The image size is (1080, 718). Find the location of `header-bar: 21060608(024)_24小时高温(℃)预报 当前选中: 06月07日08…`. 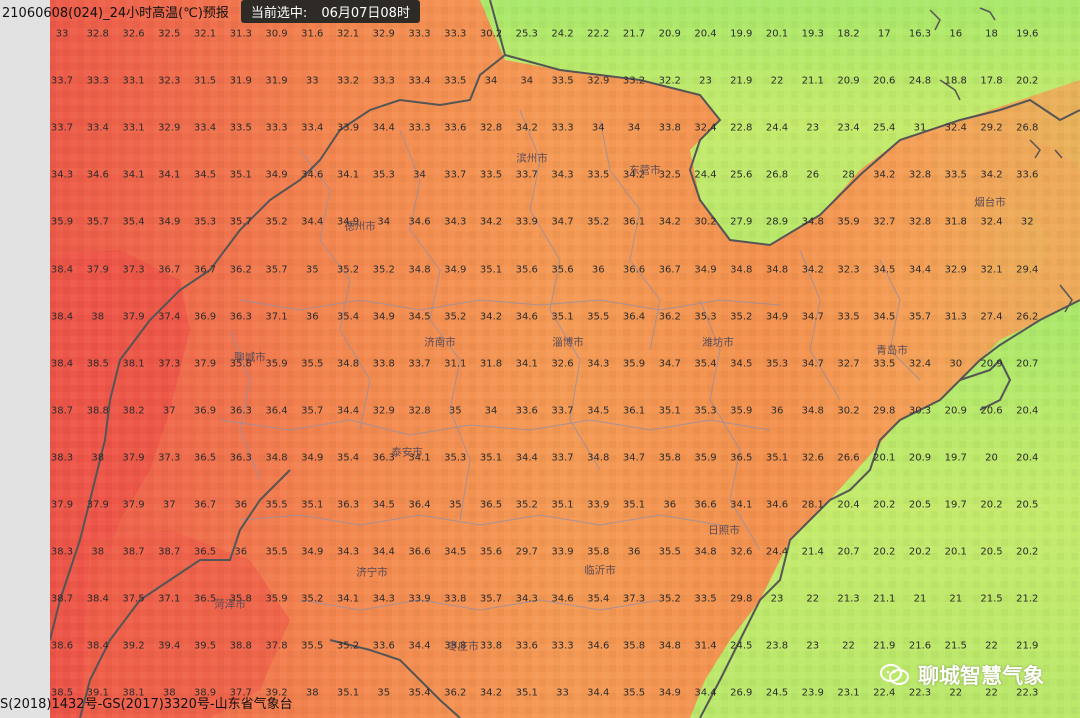

header-bar: 21060608(024)_24小时高温(℃)预报 当前选中: 06月07日08… is located at coordinates (210, 11).